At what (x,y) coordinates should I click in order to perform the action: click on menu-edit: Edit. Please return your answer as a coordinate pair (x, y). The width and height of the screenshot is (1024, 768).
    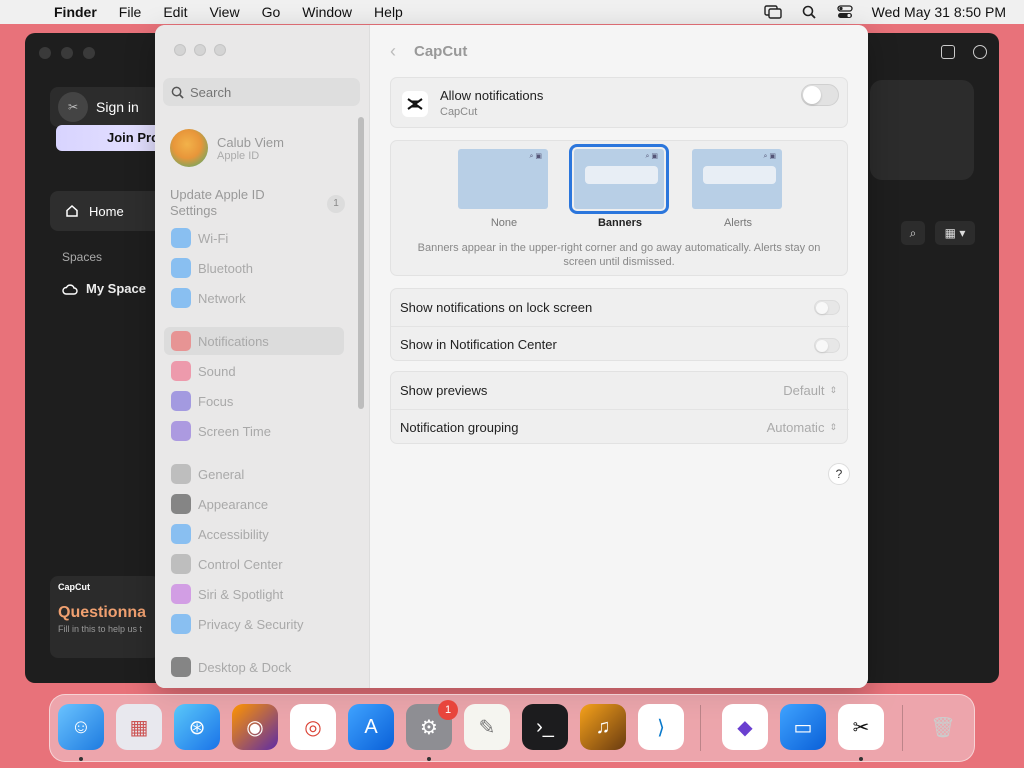
    Looking at the image, I should click on (175, 12).